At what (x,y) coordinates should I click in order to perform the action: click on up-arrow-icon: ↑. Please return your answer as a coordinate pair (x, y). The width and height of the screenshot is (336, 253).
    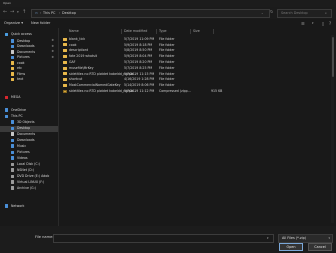
    Looking at the image, I should click on (24, 12).